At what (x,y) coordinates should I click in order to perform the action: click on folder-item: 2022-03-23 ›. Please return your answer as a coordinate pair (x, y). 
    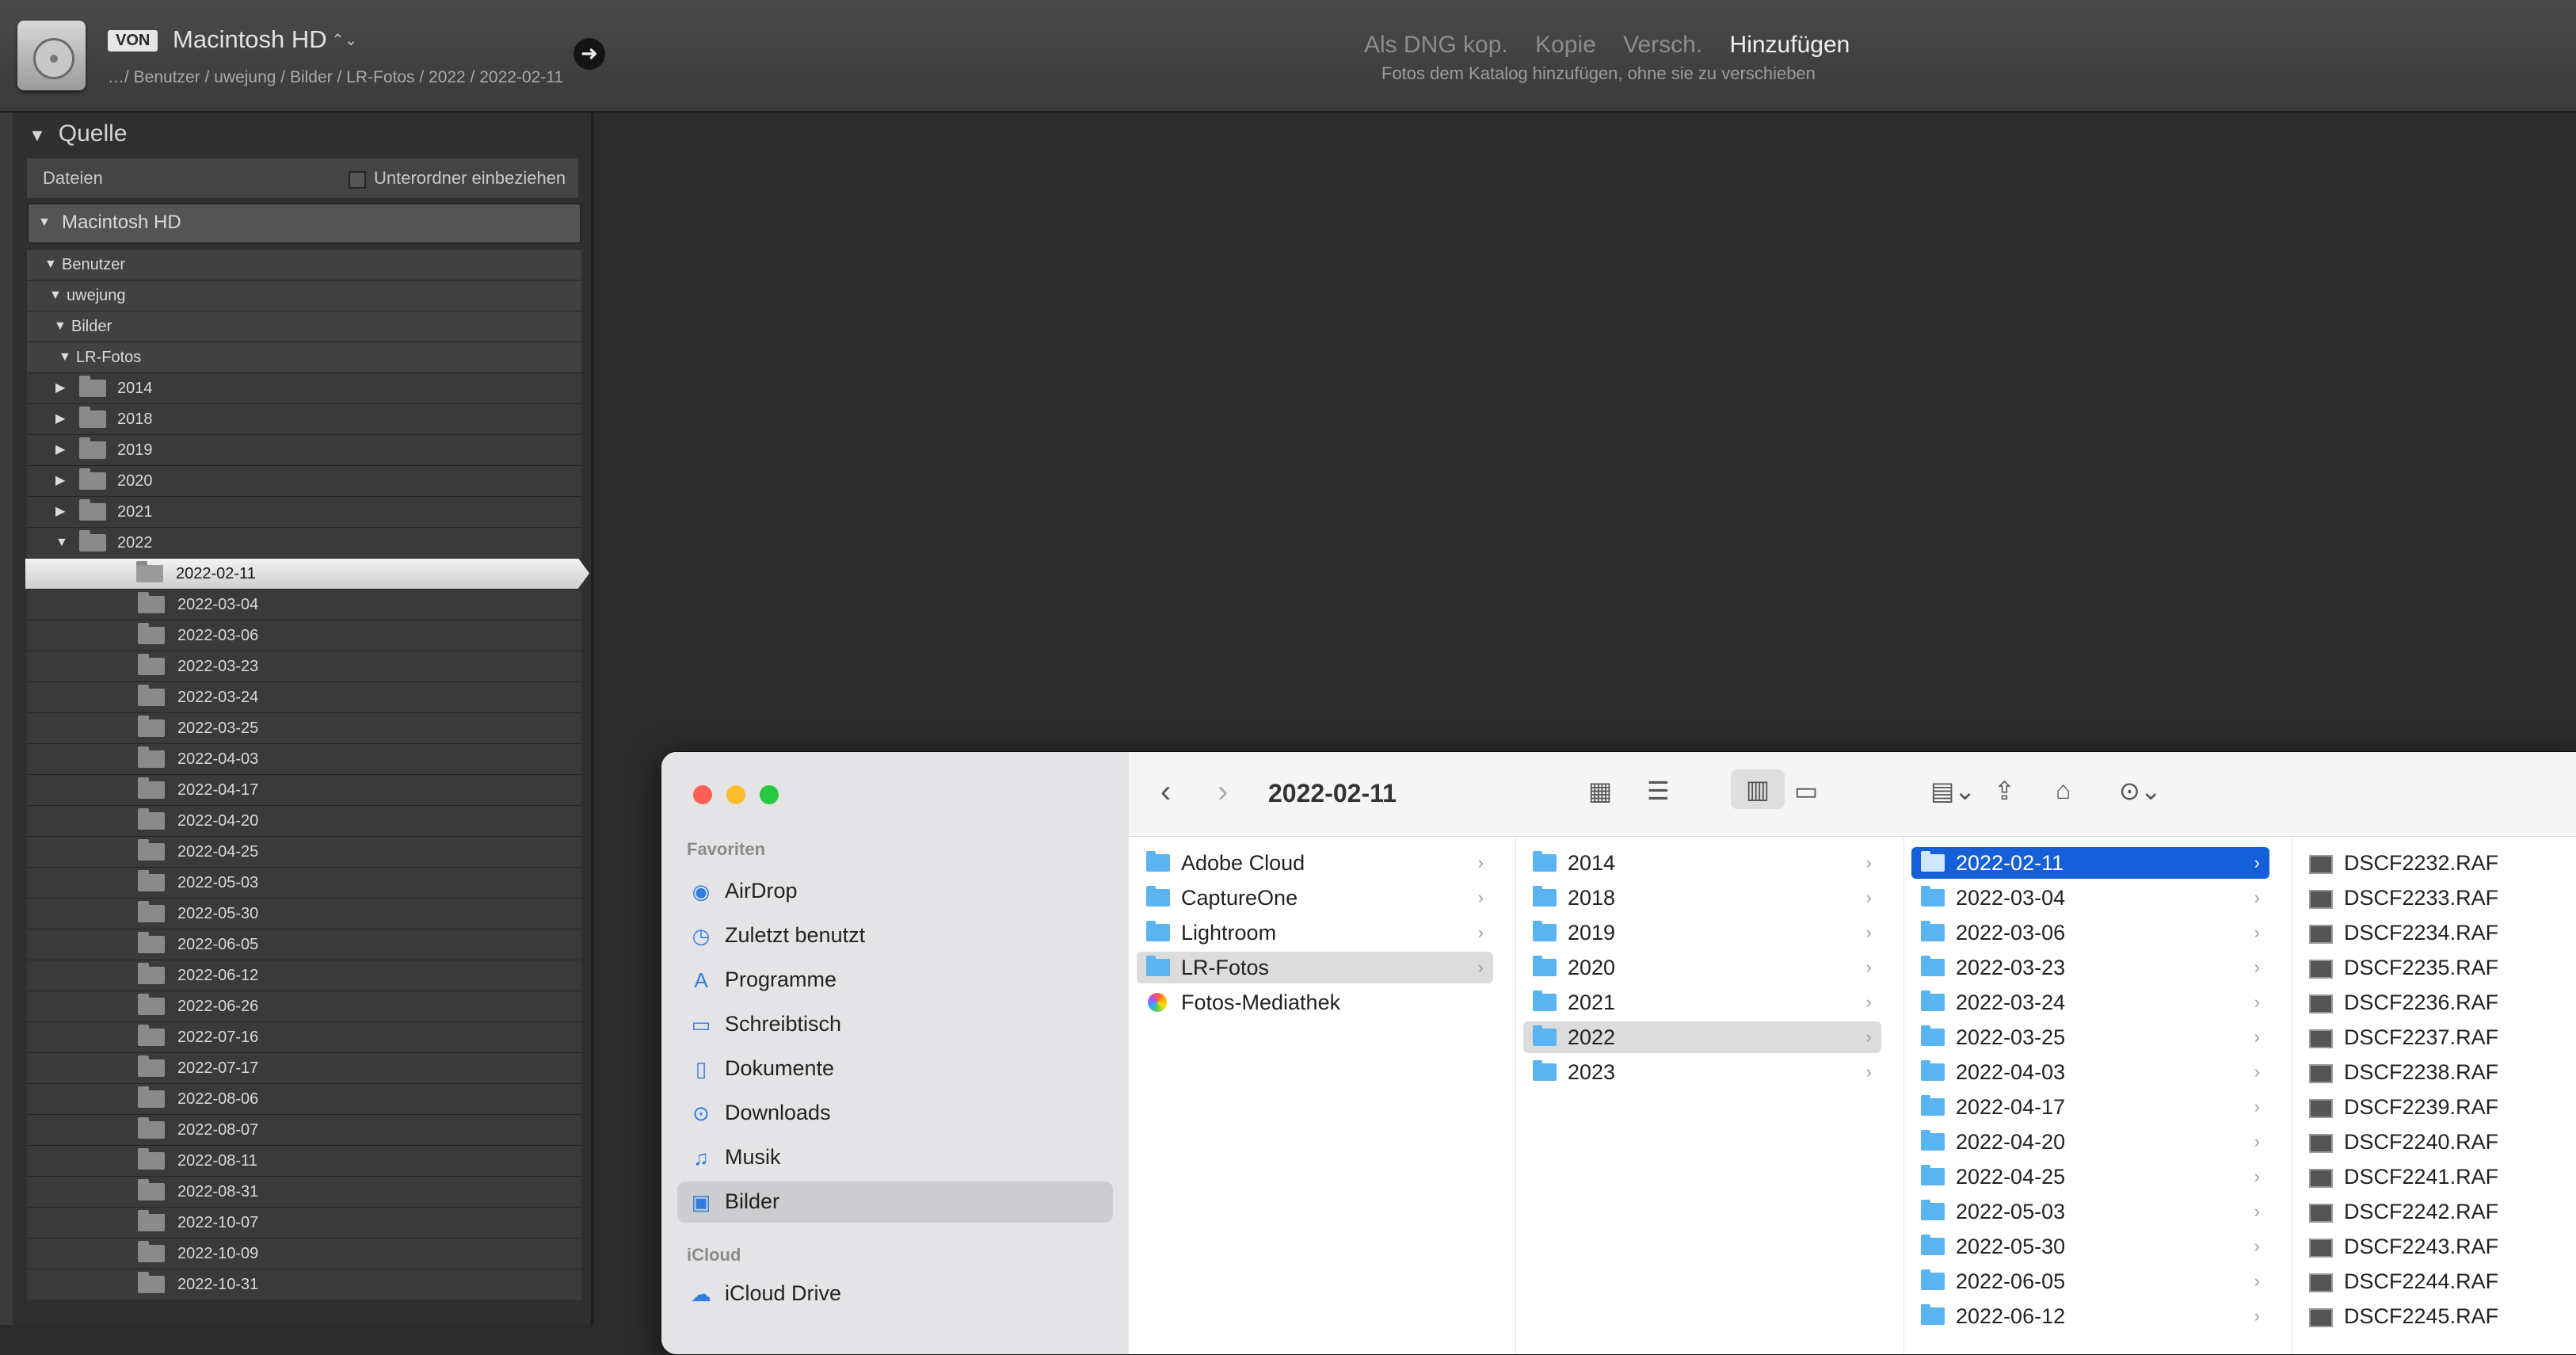
    Looking at the image, I should click on (2090, 967).